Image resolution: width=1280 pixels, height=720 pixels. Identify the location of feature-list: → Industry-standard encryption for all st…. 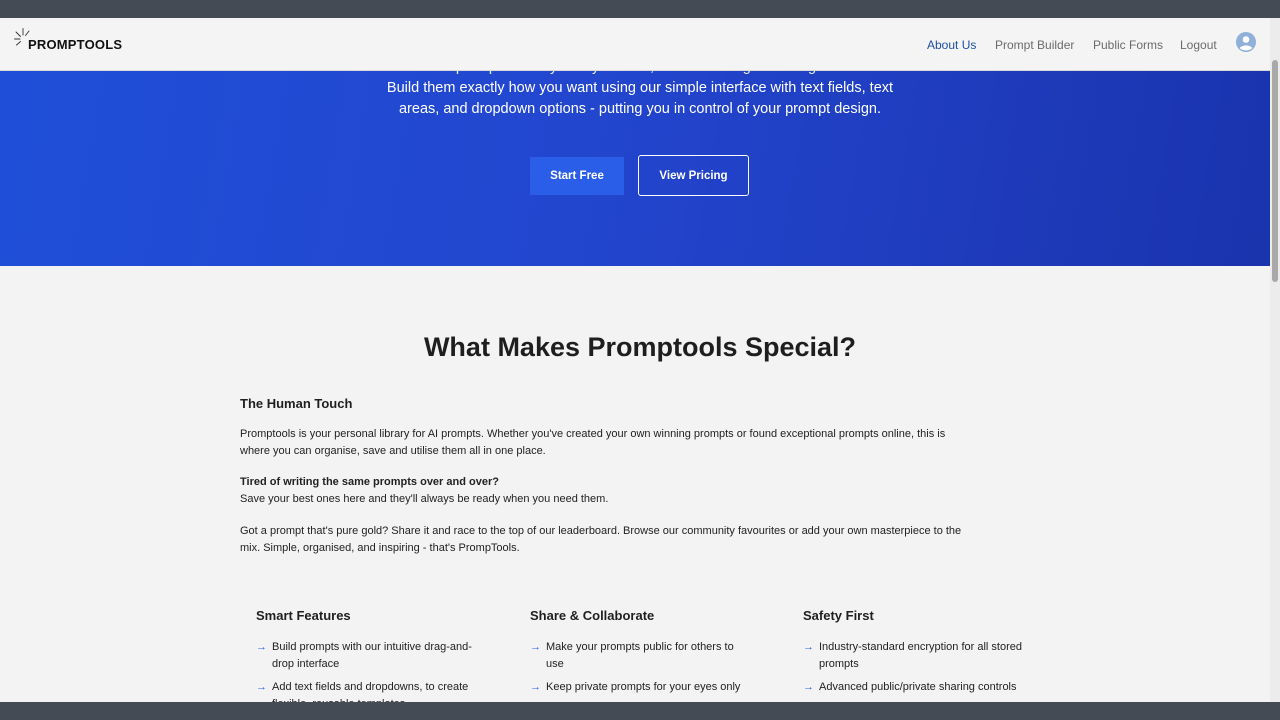
(913, 670).